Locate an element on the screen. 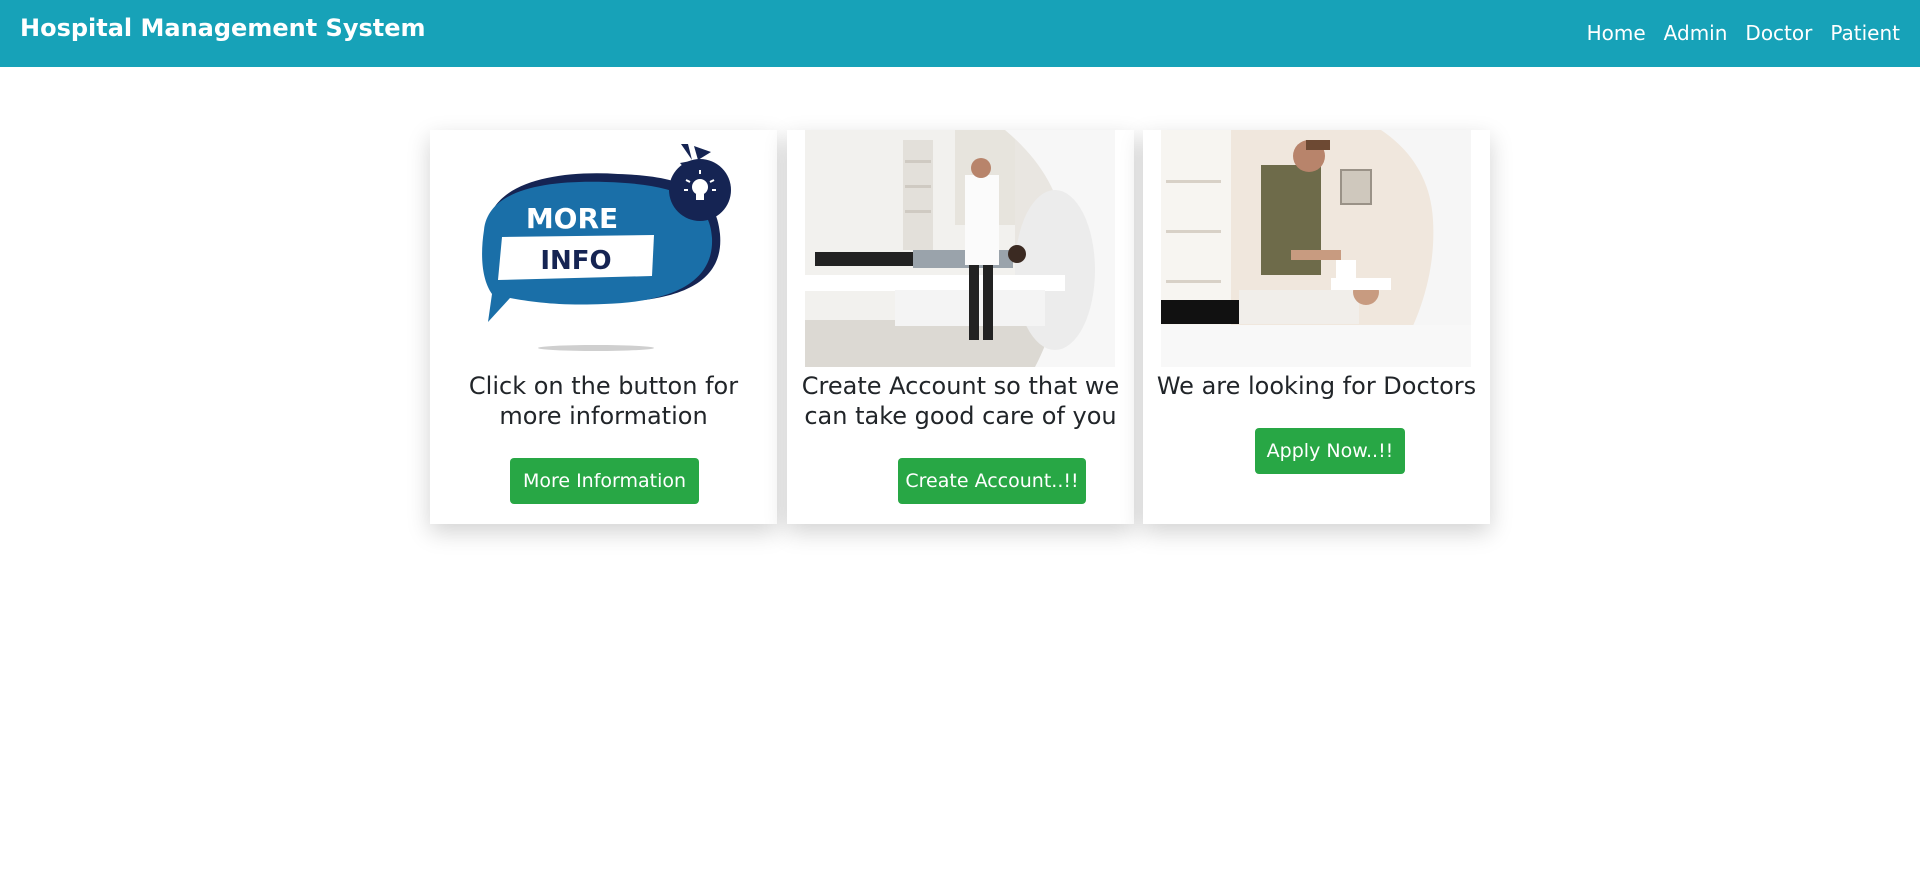 The image size is (1920, 880). brand-title: Hospital Management System is located at coordinates (223, 28).